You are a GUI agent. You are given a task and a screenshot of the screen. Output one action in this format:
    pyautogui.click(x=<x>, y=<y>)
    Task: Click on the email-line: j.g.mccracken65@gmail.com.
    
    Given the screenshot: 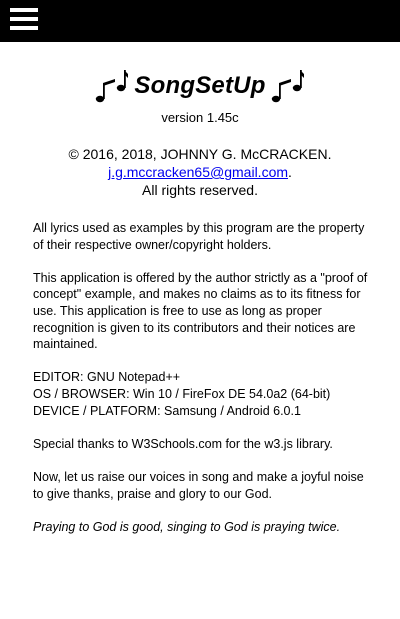 What is the action you would take?
    pyautogui.click(x=200, y=172)
    